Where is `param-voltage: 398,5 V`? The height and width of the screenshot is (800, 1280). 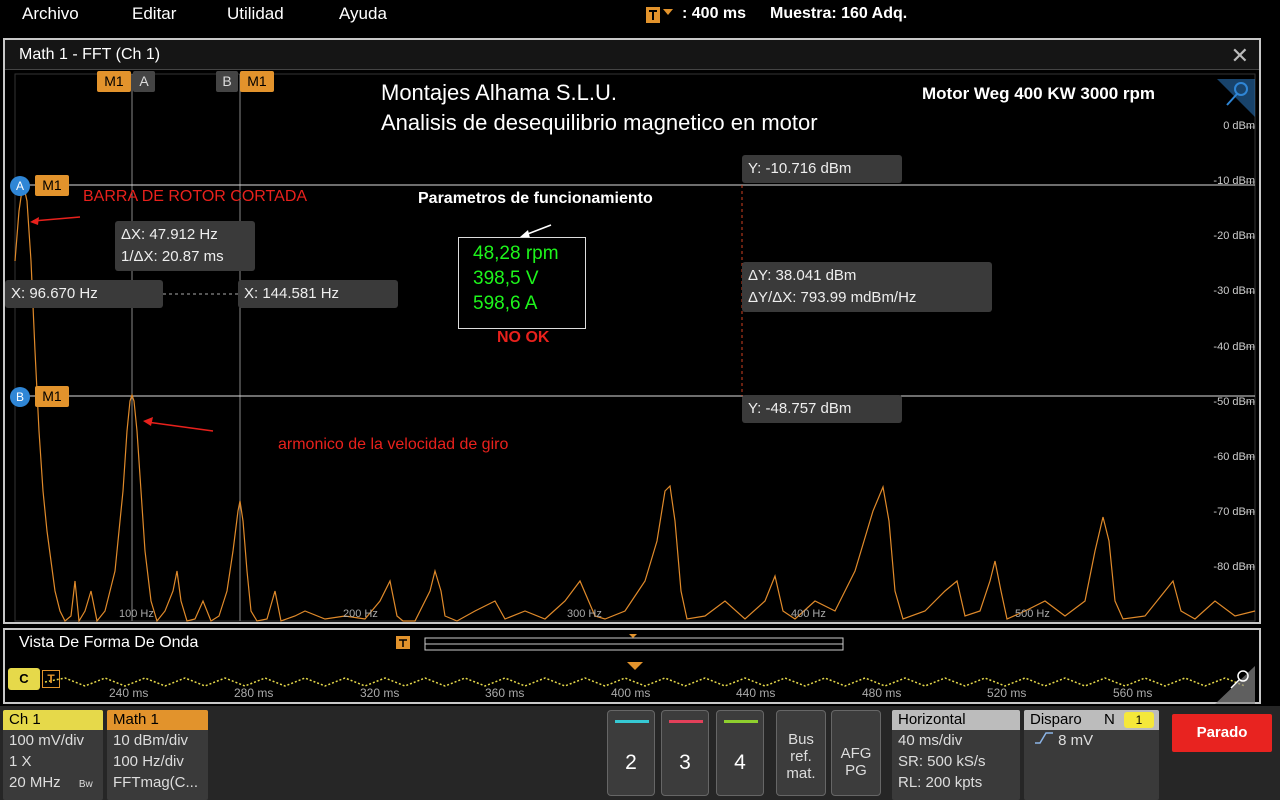 param-voltage: 398,5 V is located at coordinates (506, 278).